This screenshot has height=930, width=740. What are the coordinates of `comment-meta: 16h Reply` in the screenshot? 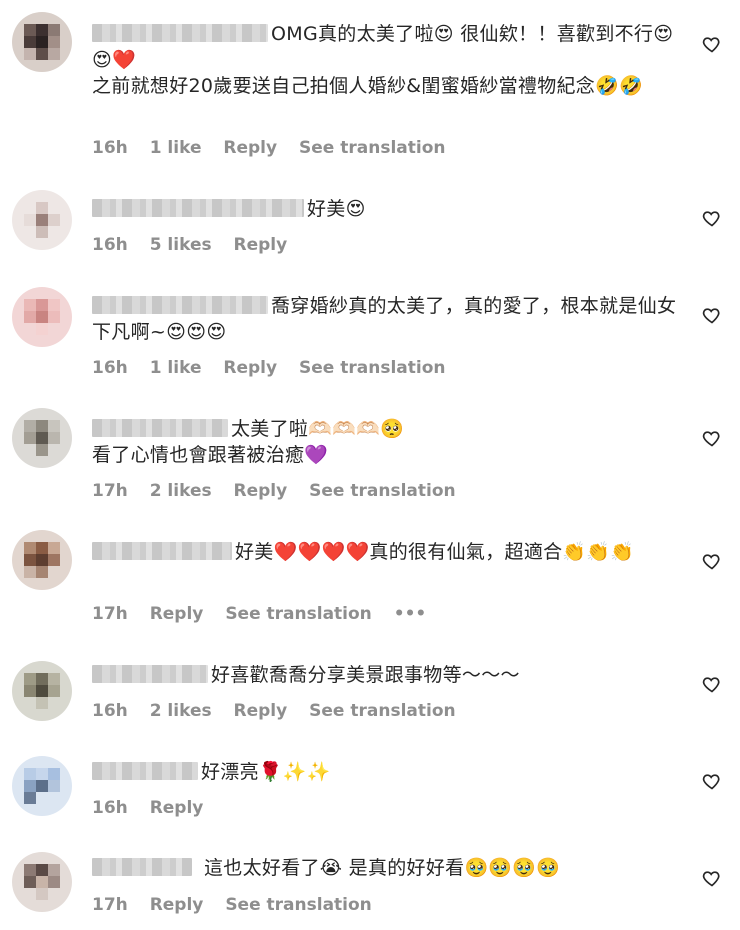 It's located at (155, 808).